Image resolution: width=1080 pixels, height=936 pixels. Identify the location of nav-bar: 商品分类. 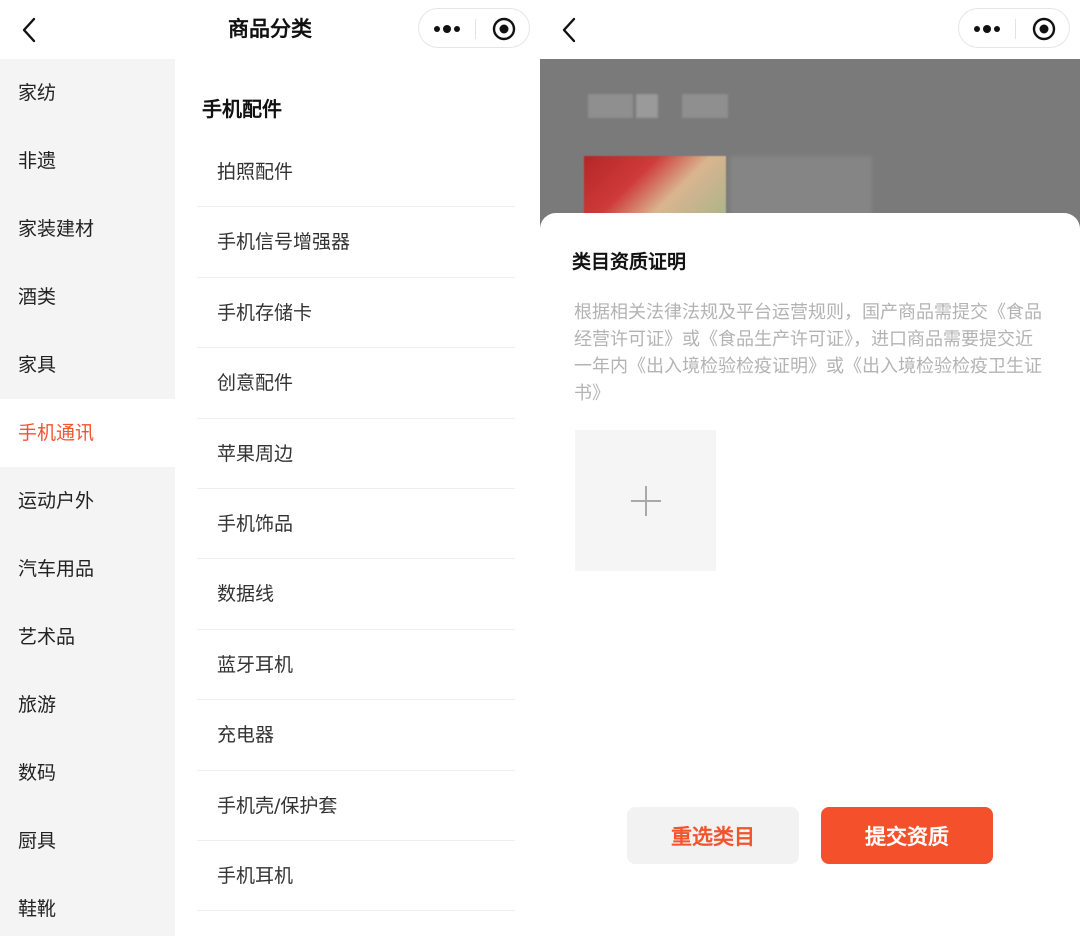
(270, 29).